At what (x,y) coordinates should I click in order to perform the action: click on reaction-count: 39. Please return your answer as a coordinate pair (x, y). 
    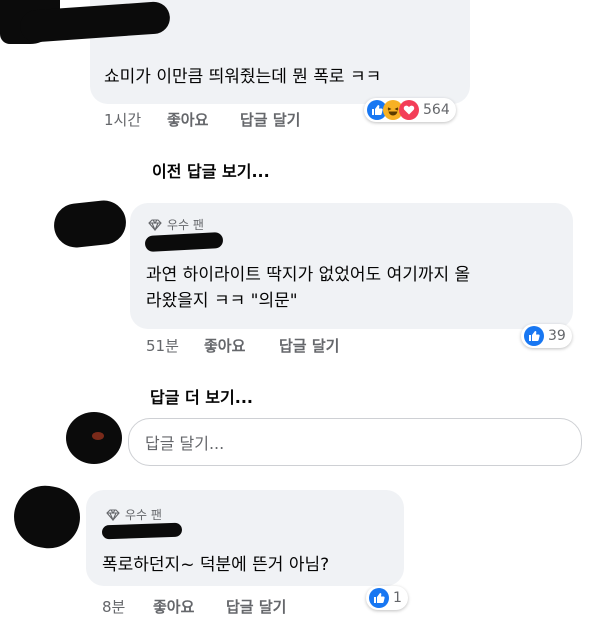
    Looking at the image, I should click on (557, 336).